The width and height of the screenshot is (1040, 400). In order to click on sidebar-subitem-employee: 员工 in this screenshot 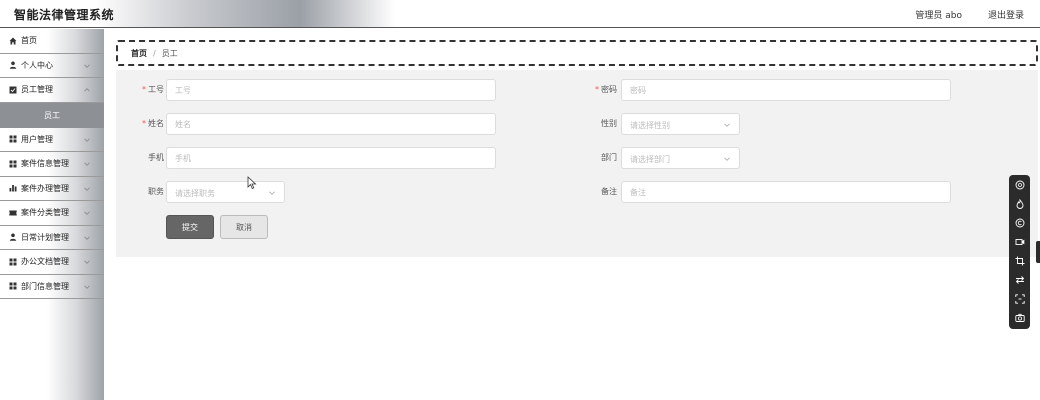, I will do `click(52, 115)`.